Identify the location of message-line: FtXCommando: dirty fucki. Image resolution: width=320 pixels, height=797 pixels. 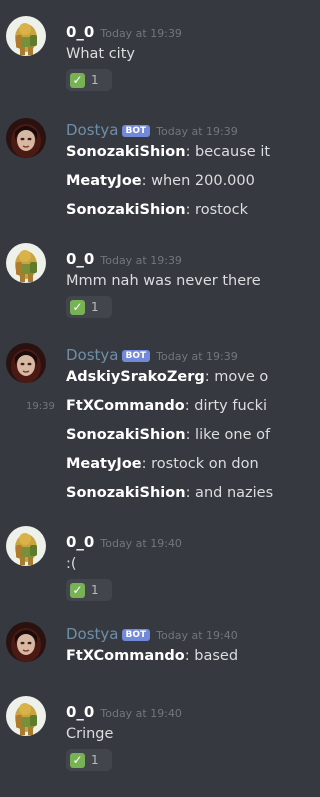
(167, 406).